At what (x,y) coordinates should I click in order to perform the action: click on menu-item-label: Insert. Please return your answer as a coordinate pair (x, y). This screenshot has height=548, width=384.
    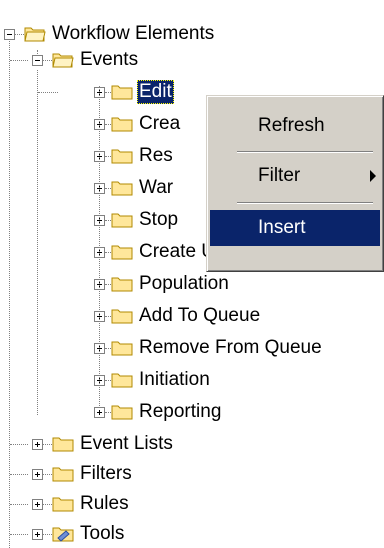
    Looking at the image, I should click on (282, 227).